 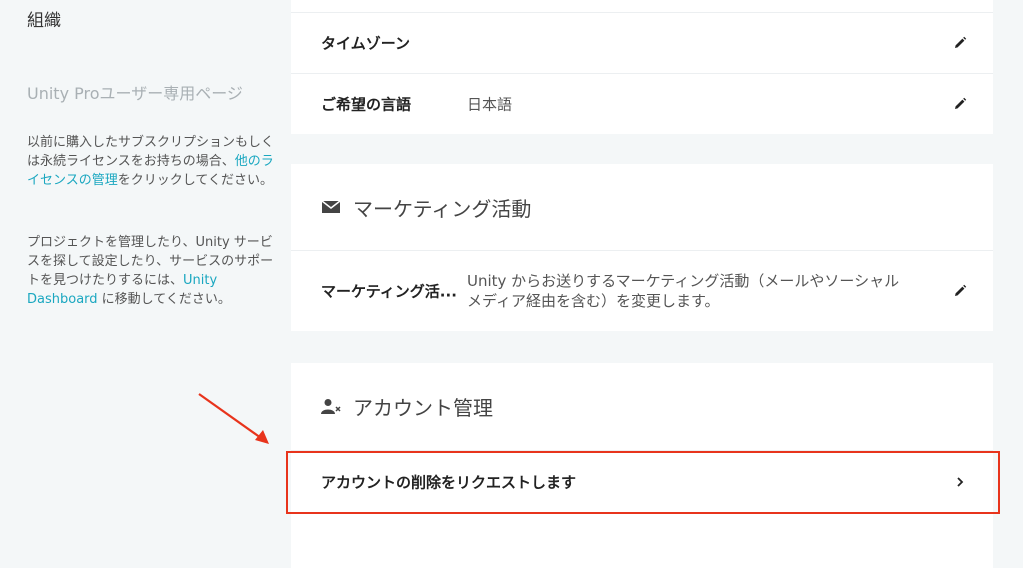 What do you see at coordinates (366, 104) in the screenshot?
I see `language-label: ご希望の言語` at bounding box center [366, 104].